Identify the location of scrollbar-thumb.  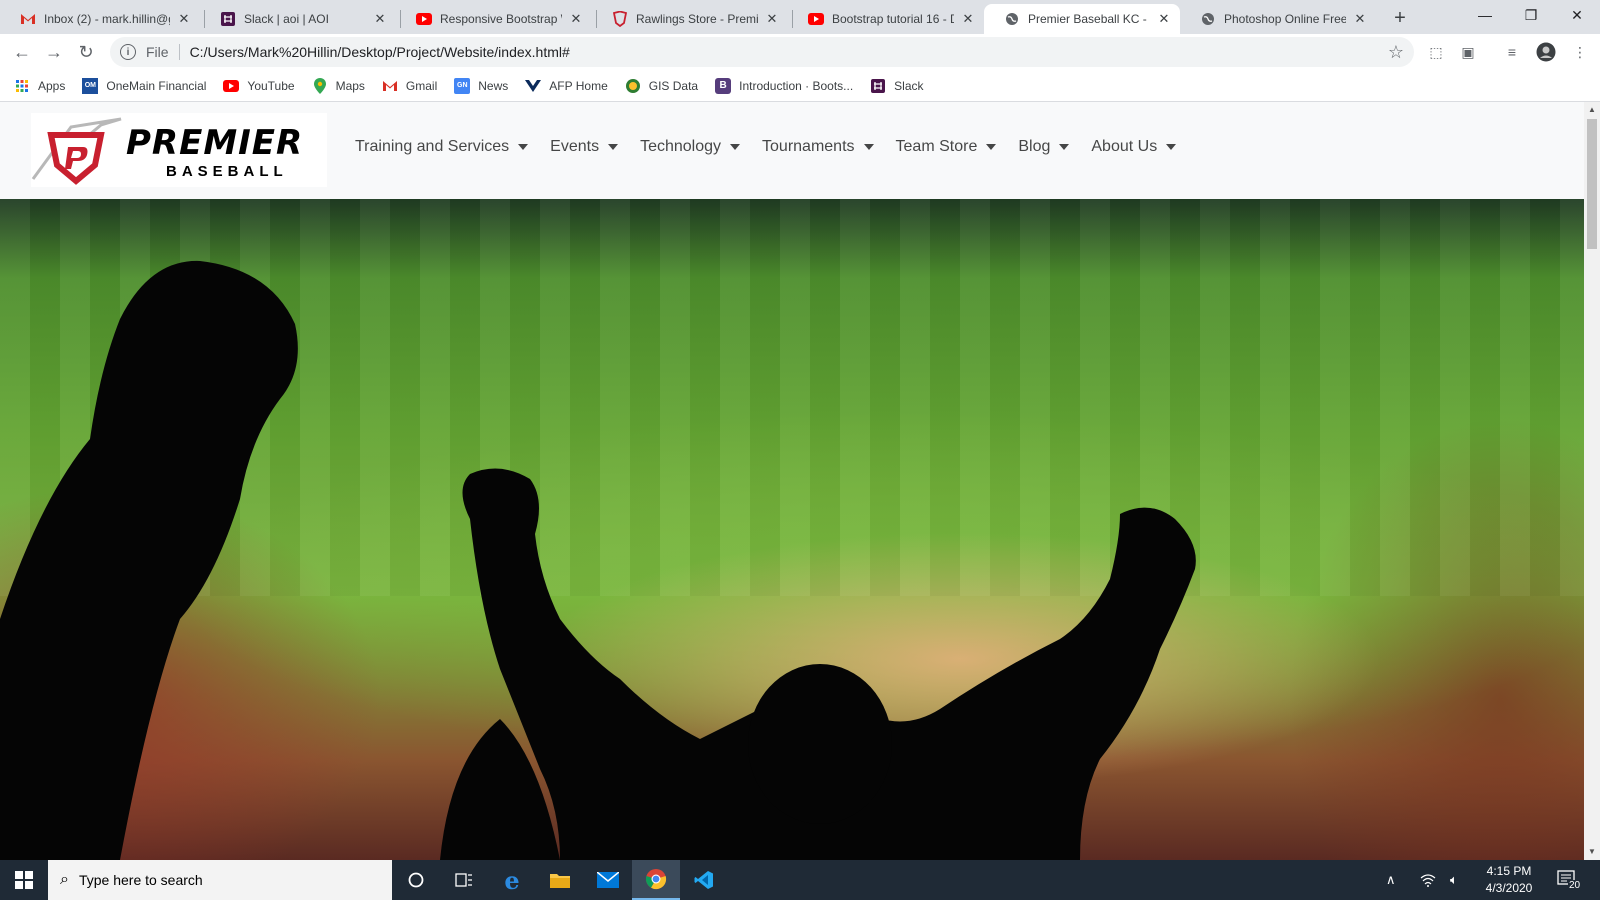
(1592, 184).